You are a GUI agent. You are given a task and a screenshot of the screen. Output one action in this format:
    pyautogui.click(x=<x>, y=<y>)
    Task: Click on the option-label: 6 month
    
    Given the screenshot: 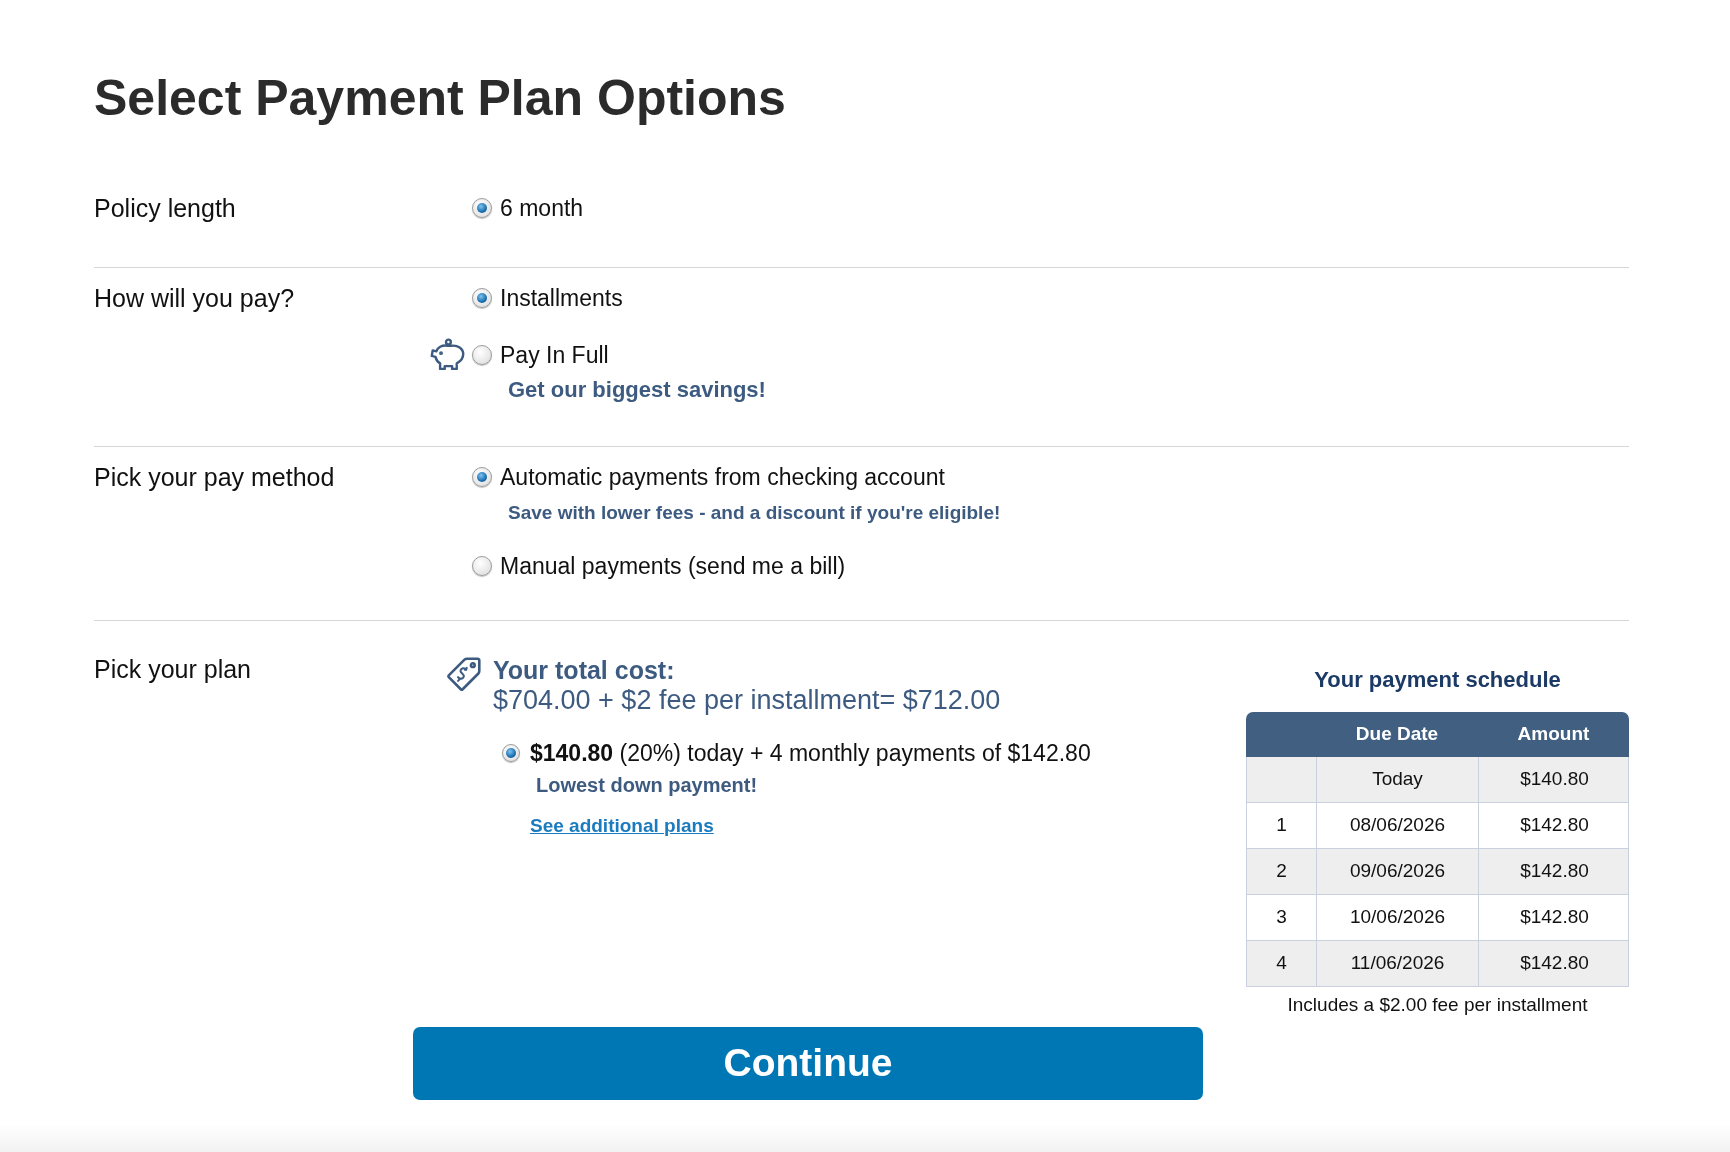 What is the action you would take?
    pyautogui.click(x=542, y=208)
    